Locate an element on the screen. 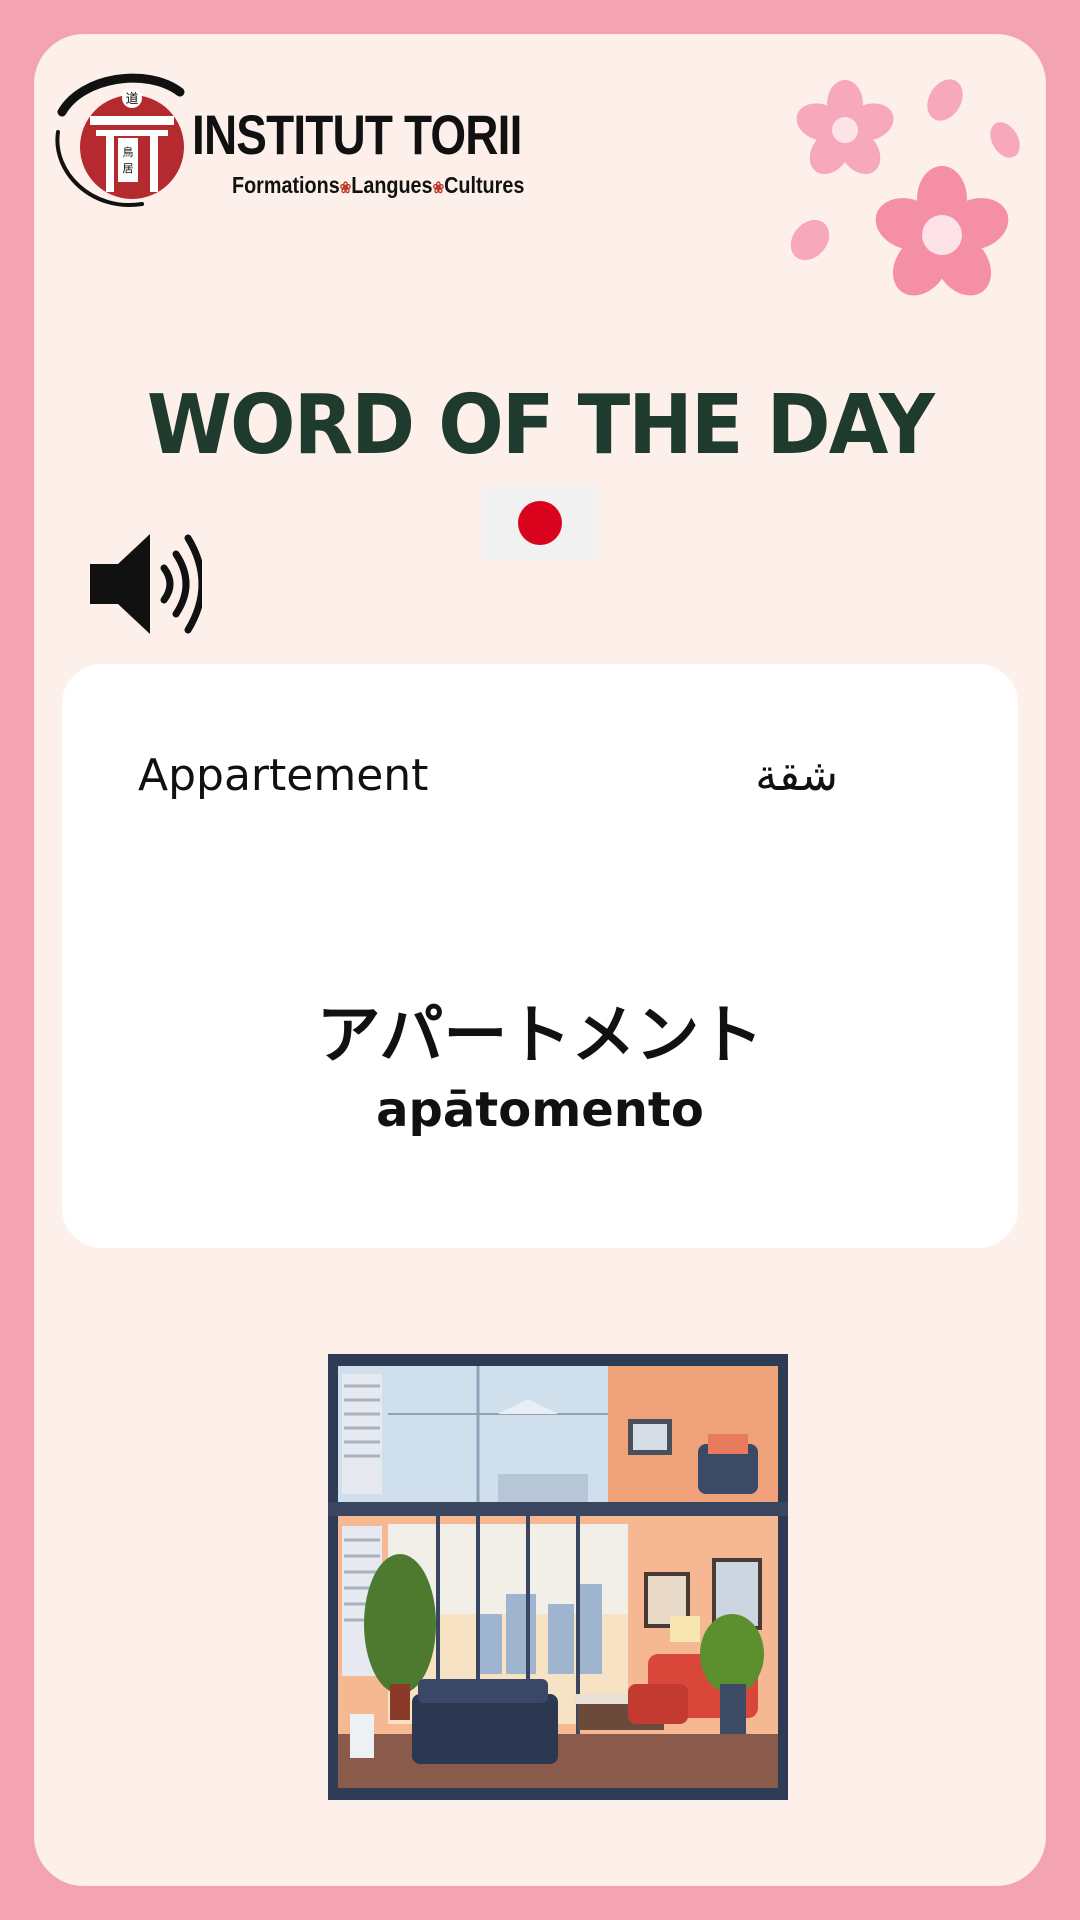 Image resolution: width=1080 pixels, height=1920 pixels. torii-logo-icon: 道 鳥 居 is located at coordinates (120, 140).